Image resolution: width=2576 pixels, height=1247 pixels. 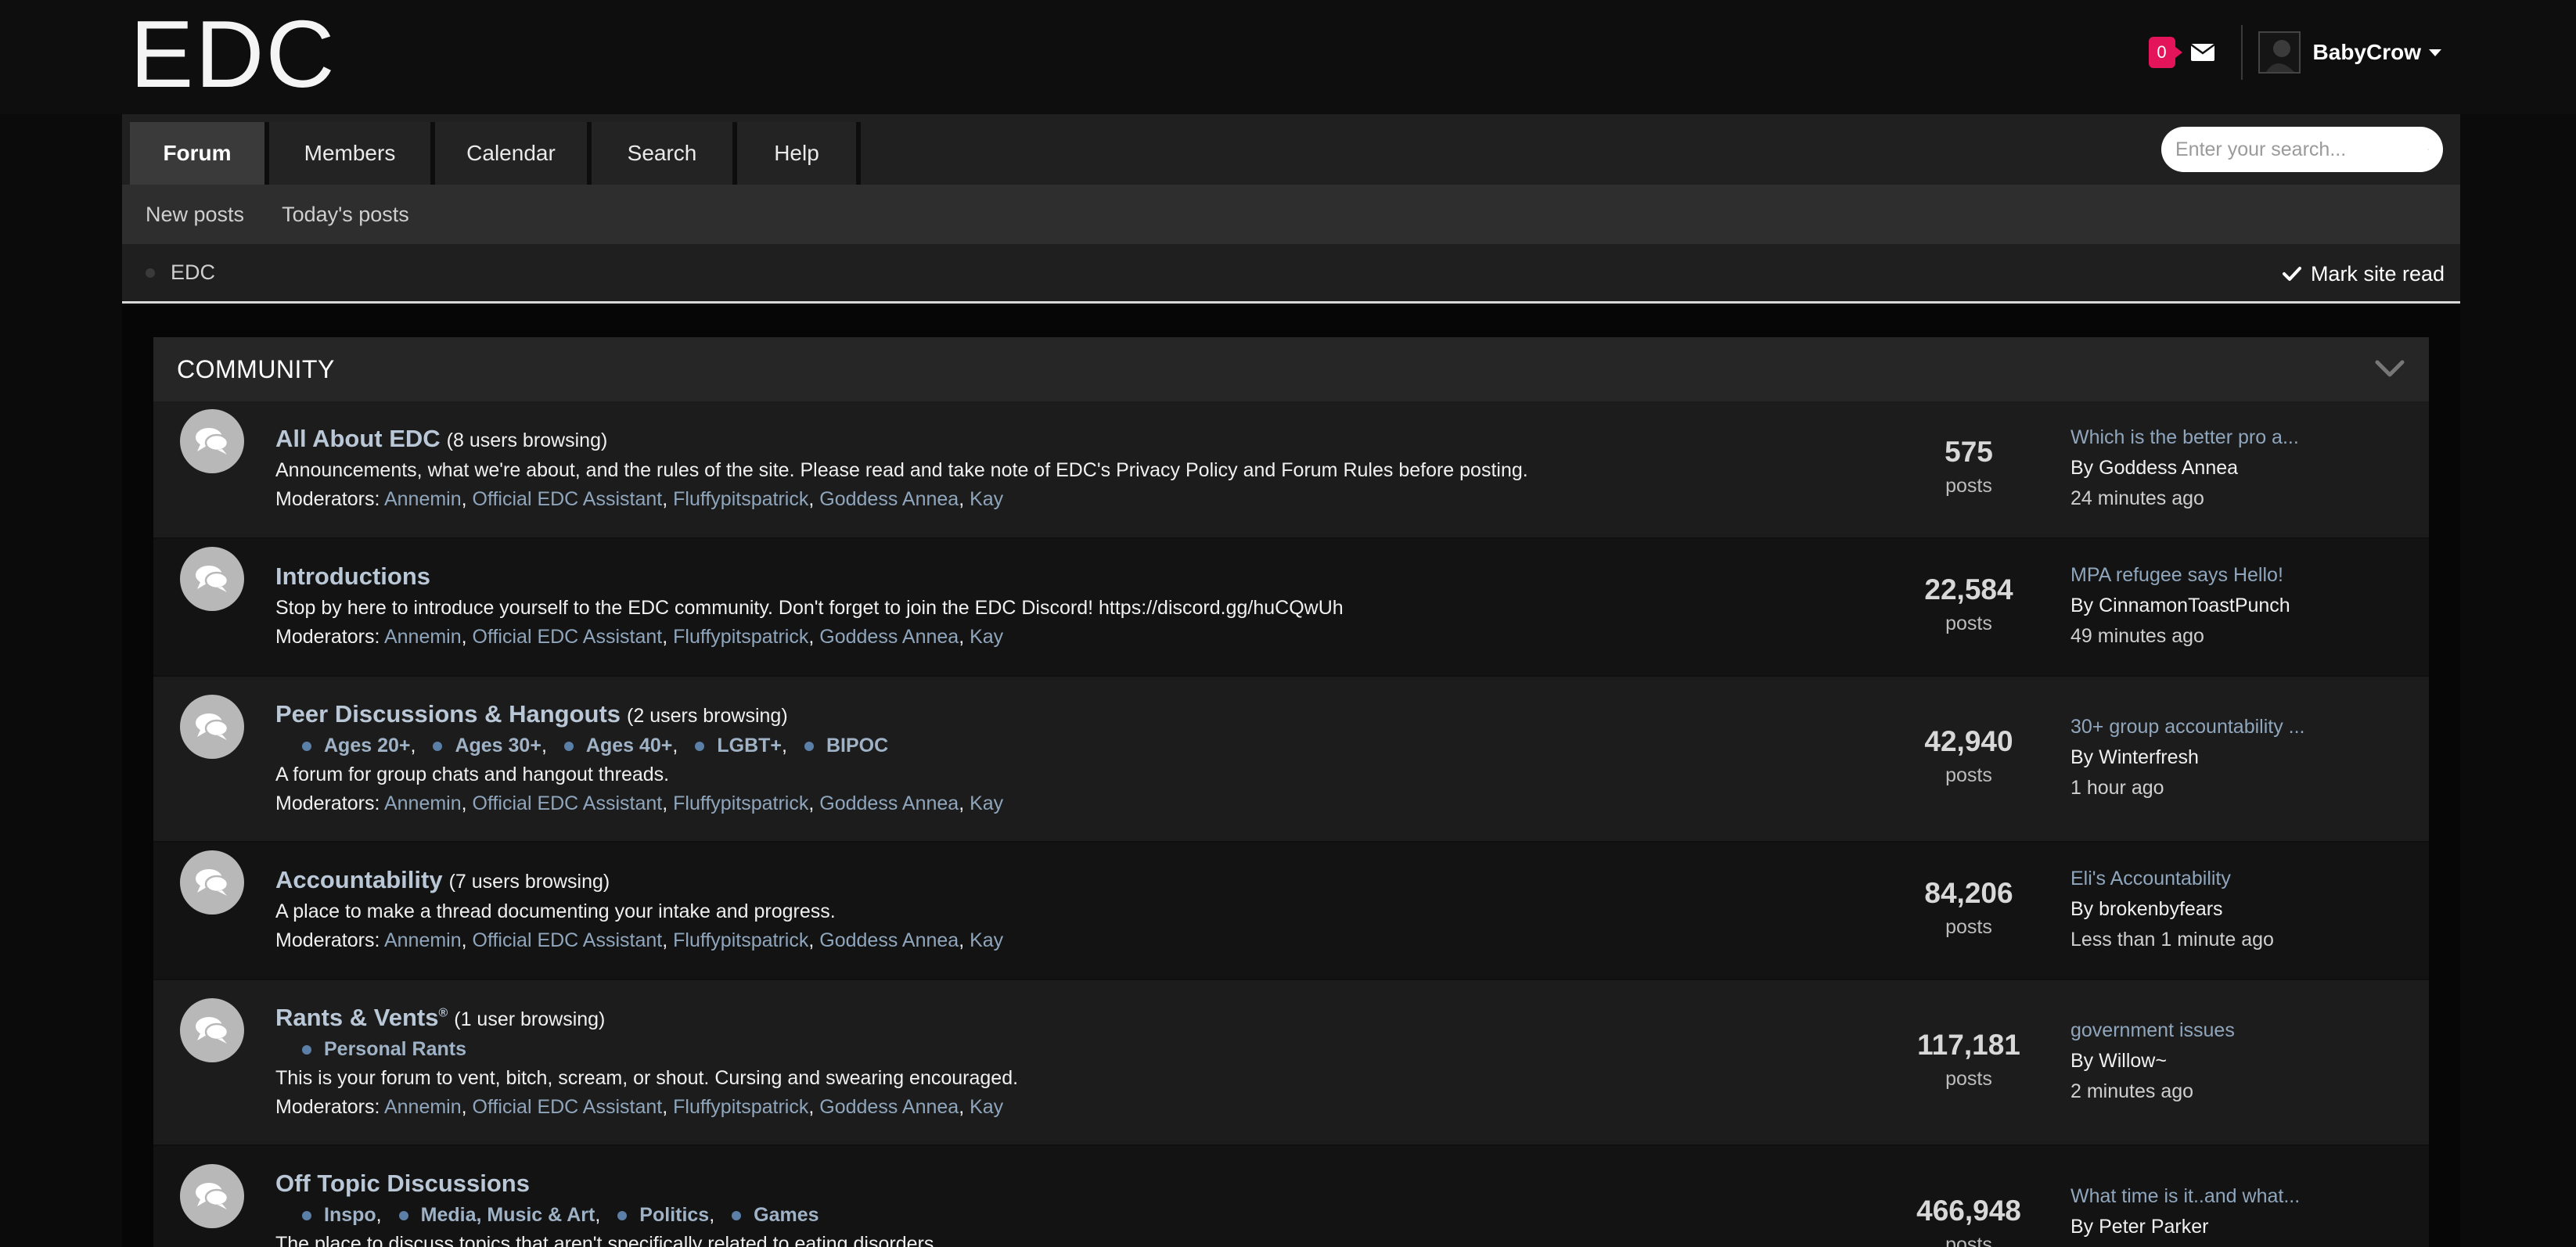 What do you see at coordinates (358, 439) in the screenshot?
I see `forum-title-link: All About EDC` at bounding box center [358, 439].